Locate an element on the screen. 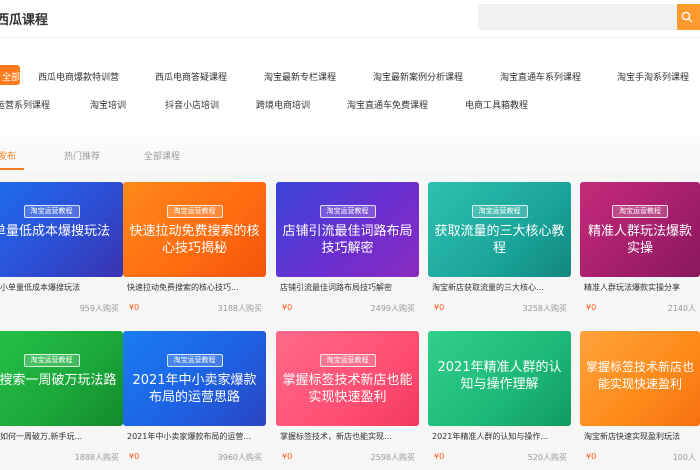 The height and width of the screenshot is (470, 700). thumbnail-title: 店铺引流最佳词路布局技巧解密 is located at coordinates (347, 240).